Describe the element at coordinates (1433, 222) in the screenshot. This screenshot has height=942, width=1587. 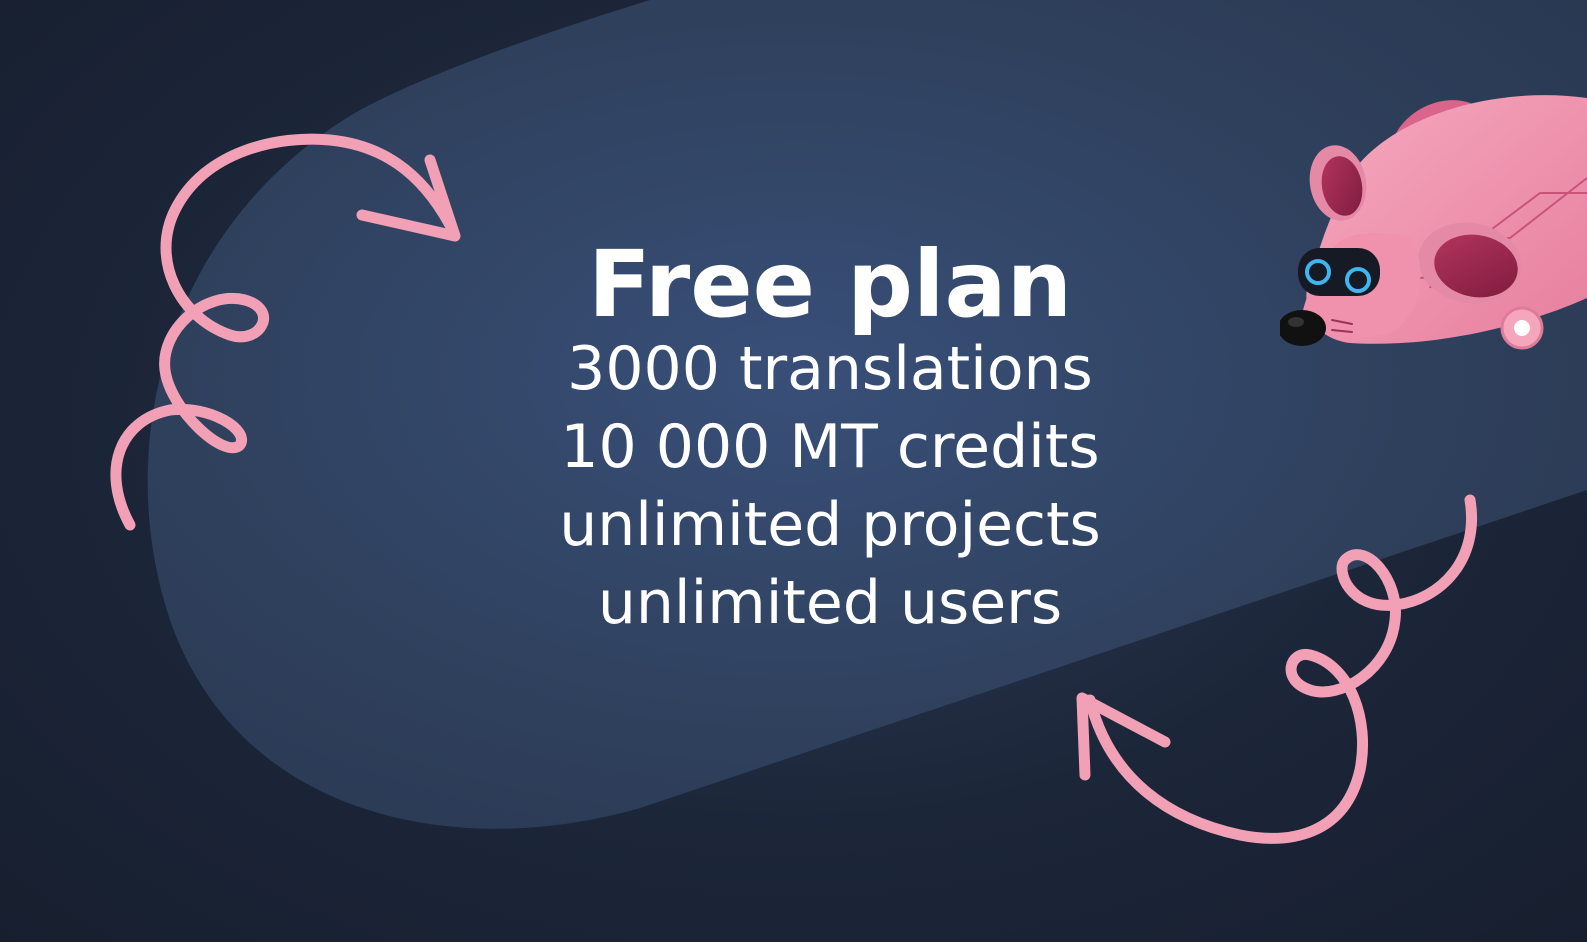
I see `robot-mouse-icon` at that location.